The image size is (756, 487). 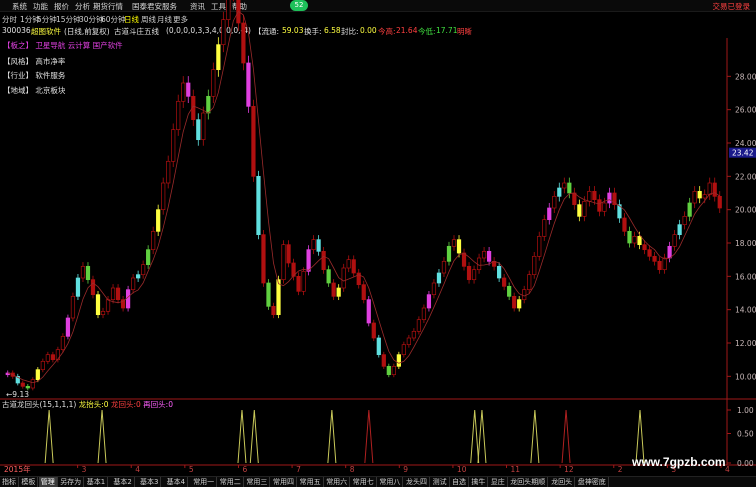 What do you see at coordinates (29, 482) in the screenshot?
I see `tab-1: 模板` at bounding box center [29, 482].